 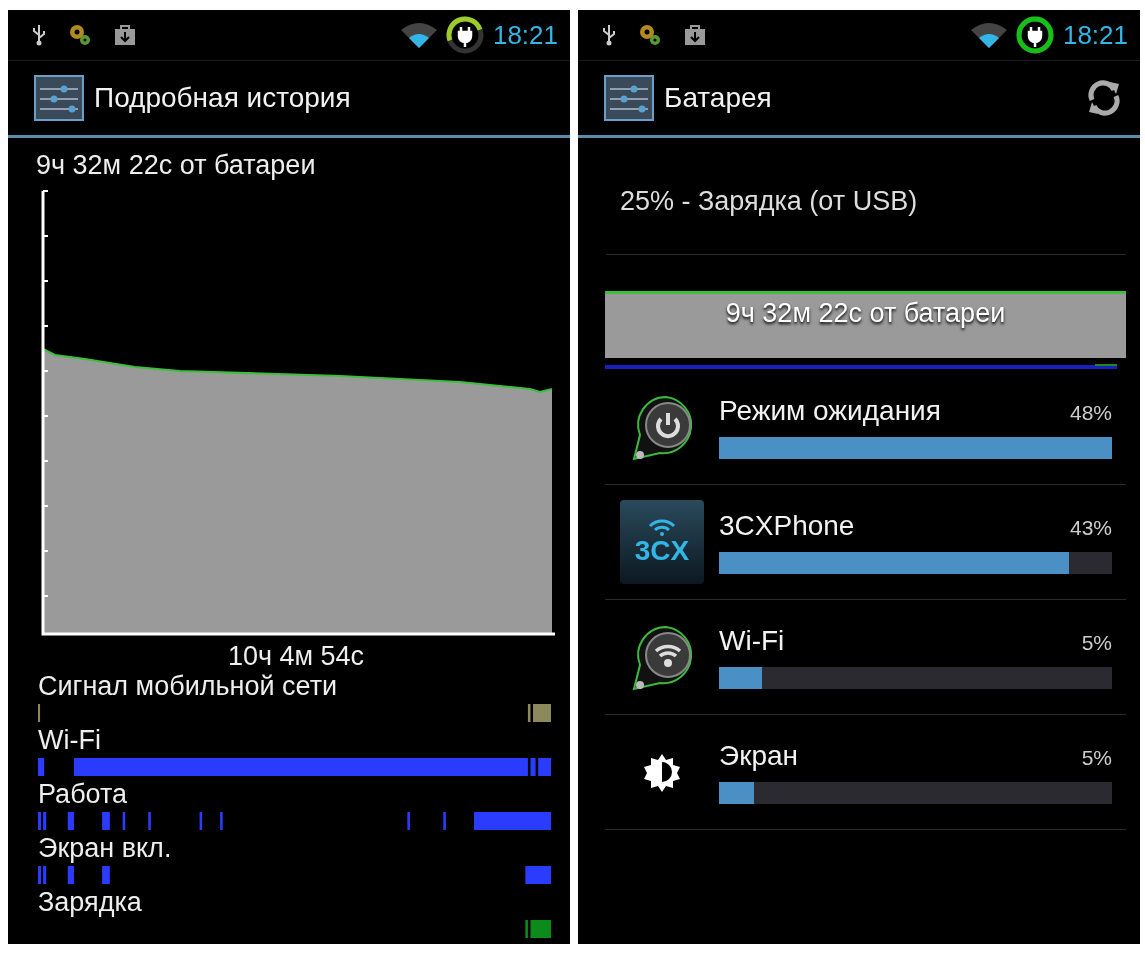 What do you see at coordinates (830, 411) in the screenshot?
I see `usage-name: Режим ожидания` at bounding box center [830, 411].